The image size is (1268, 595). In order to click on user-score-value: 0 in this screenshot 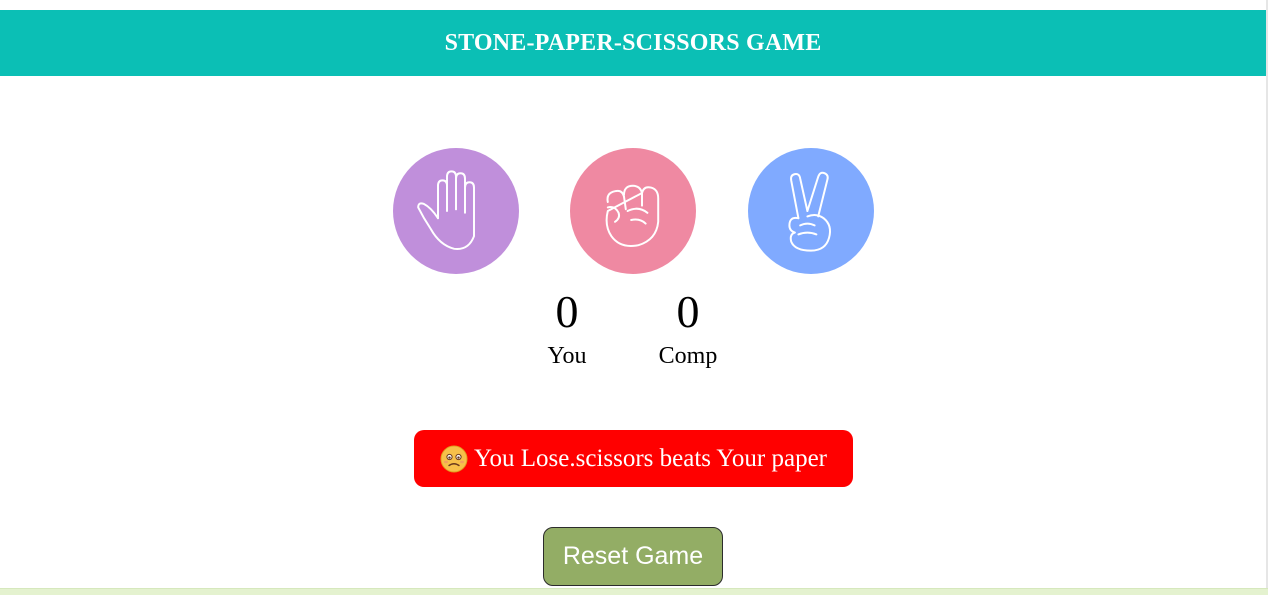, I will do `click(567, 311)`.